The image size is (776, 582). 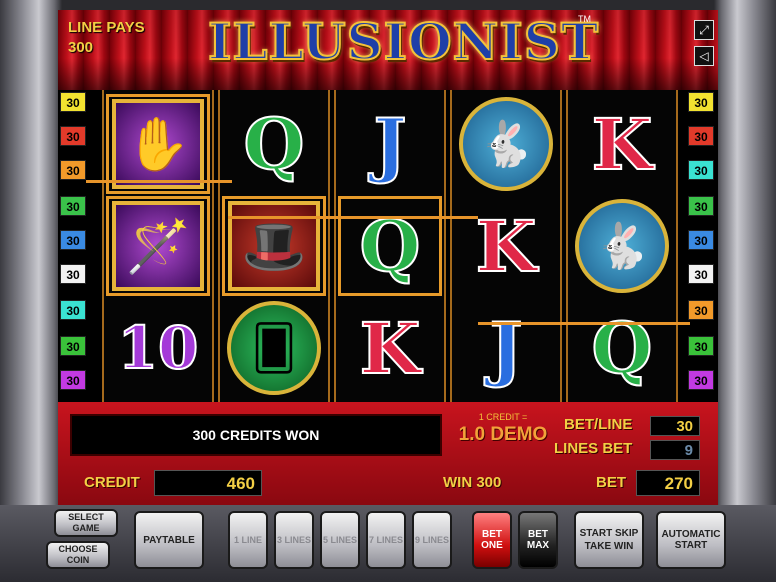 I want to click on credit-value: 460, so click(x=208, y=483).